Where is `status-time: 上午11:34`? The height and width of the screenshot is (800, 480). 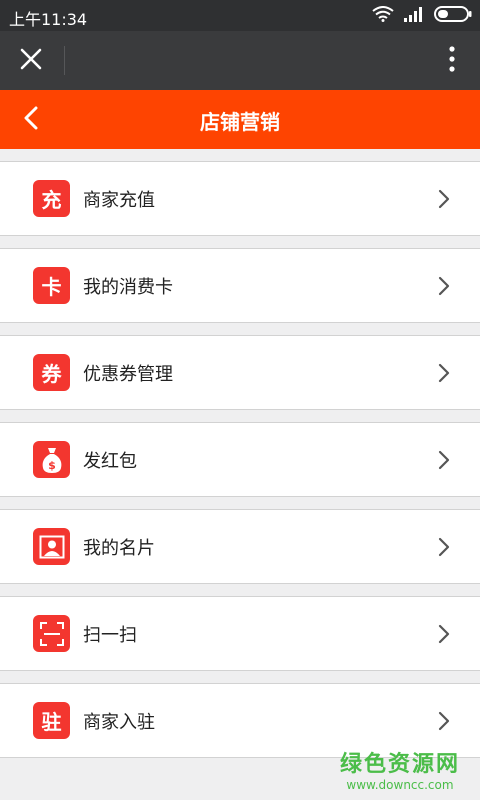 status-time: 上午11:34 is located at coordinates (48, 19).